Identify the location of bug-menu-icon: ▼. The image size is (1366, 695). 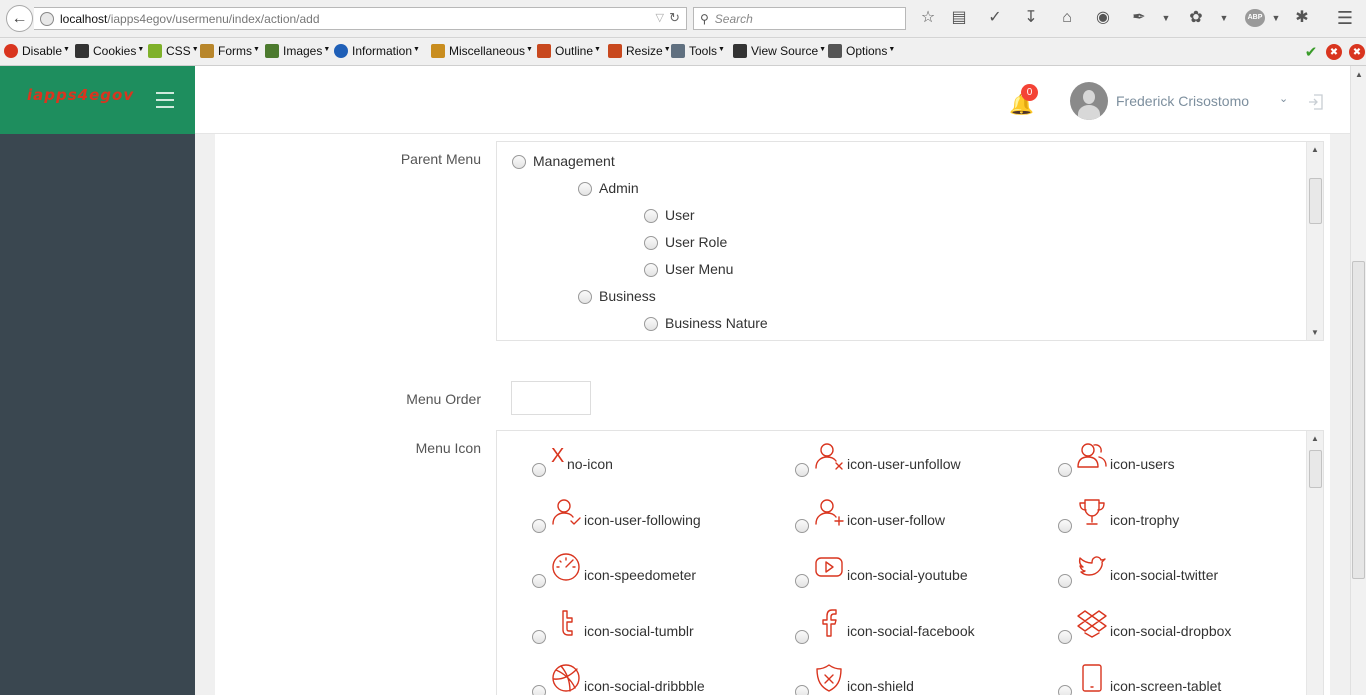
(1224, 18).